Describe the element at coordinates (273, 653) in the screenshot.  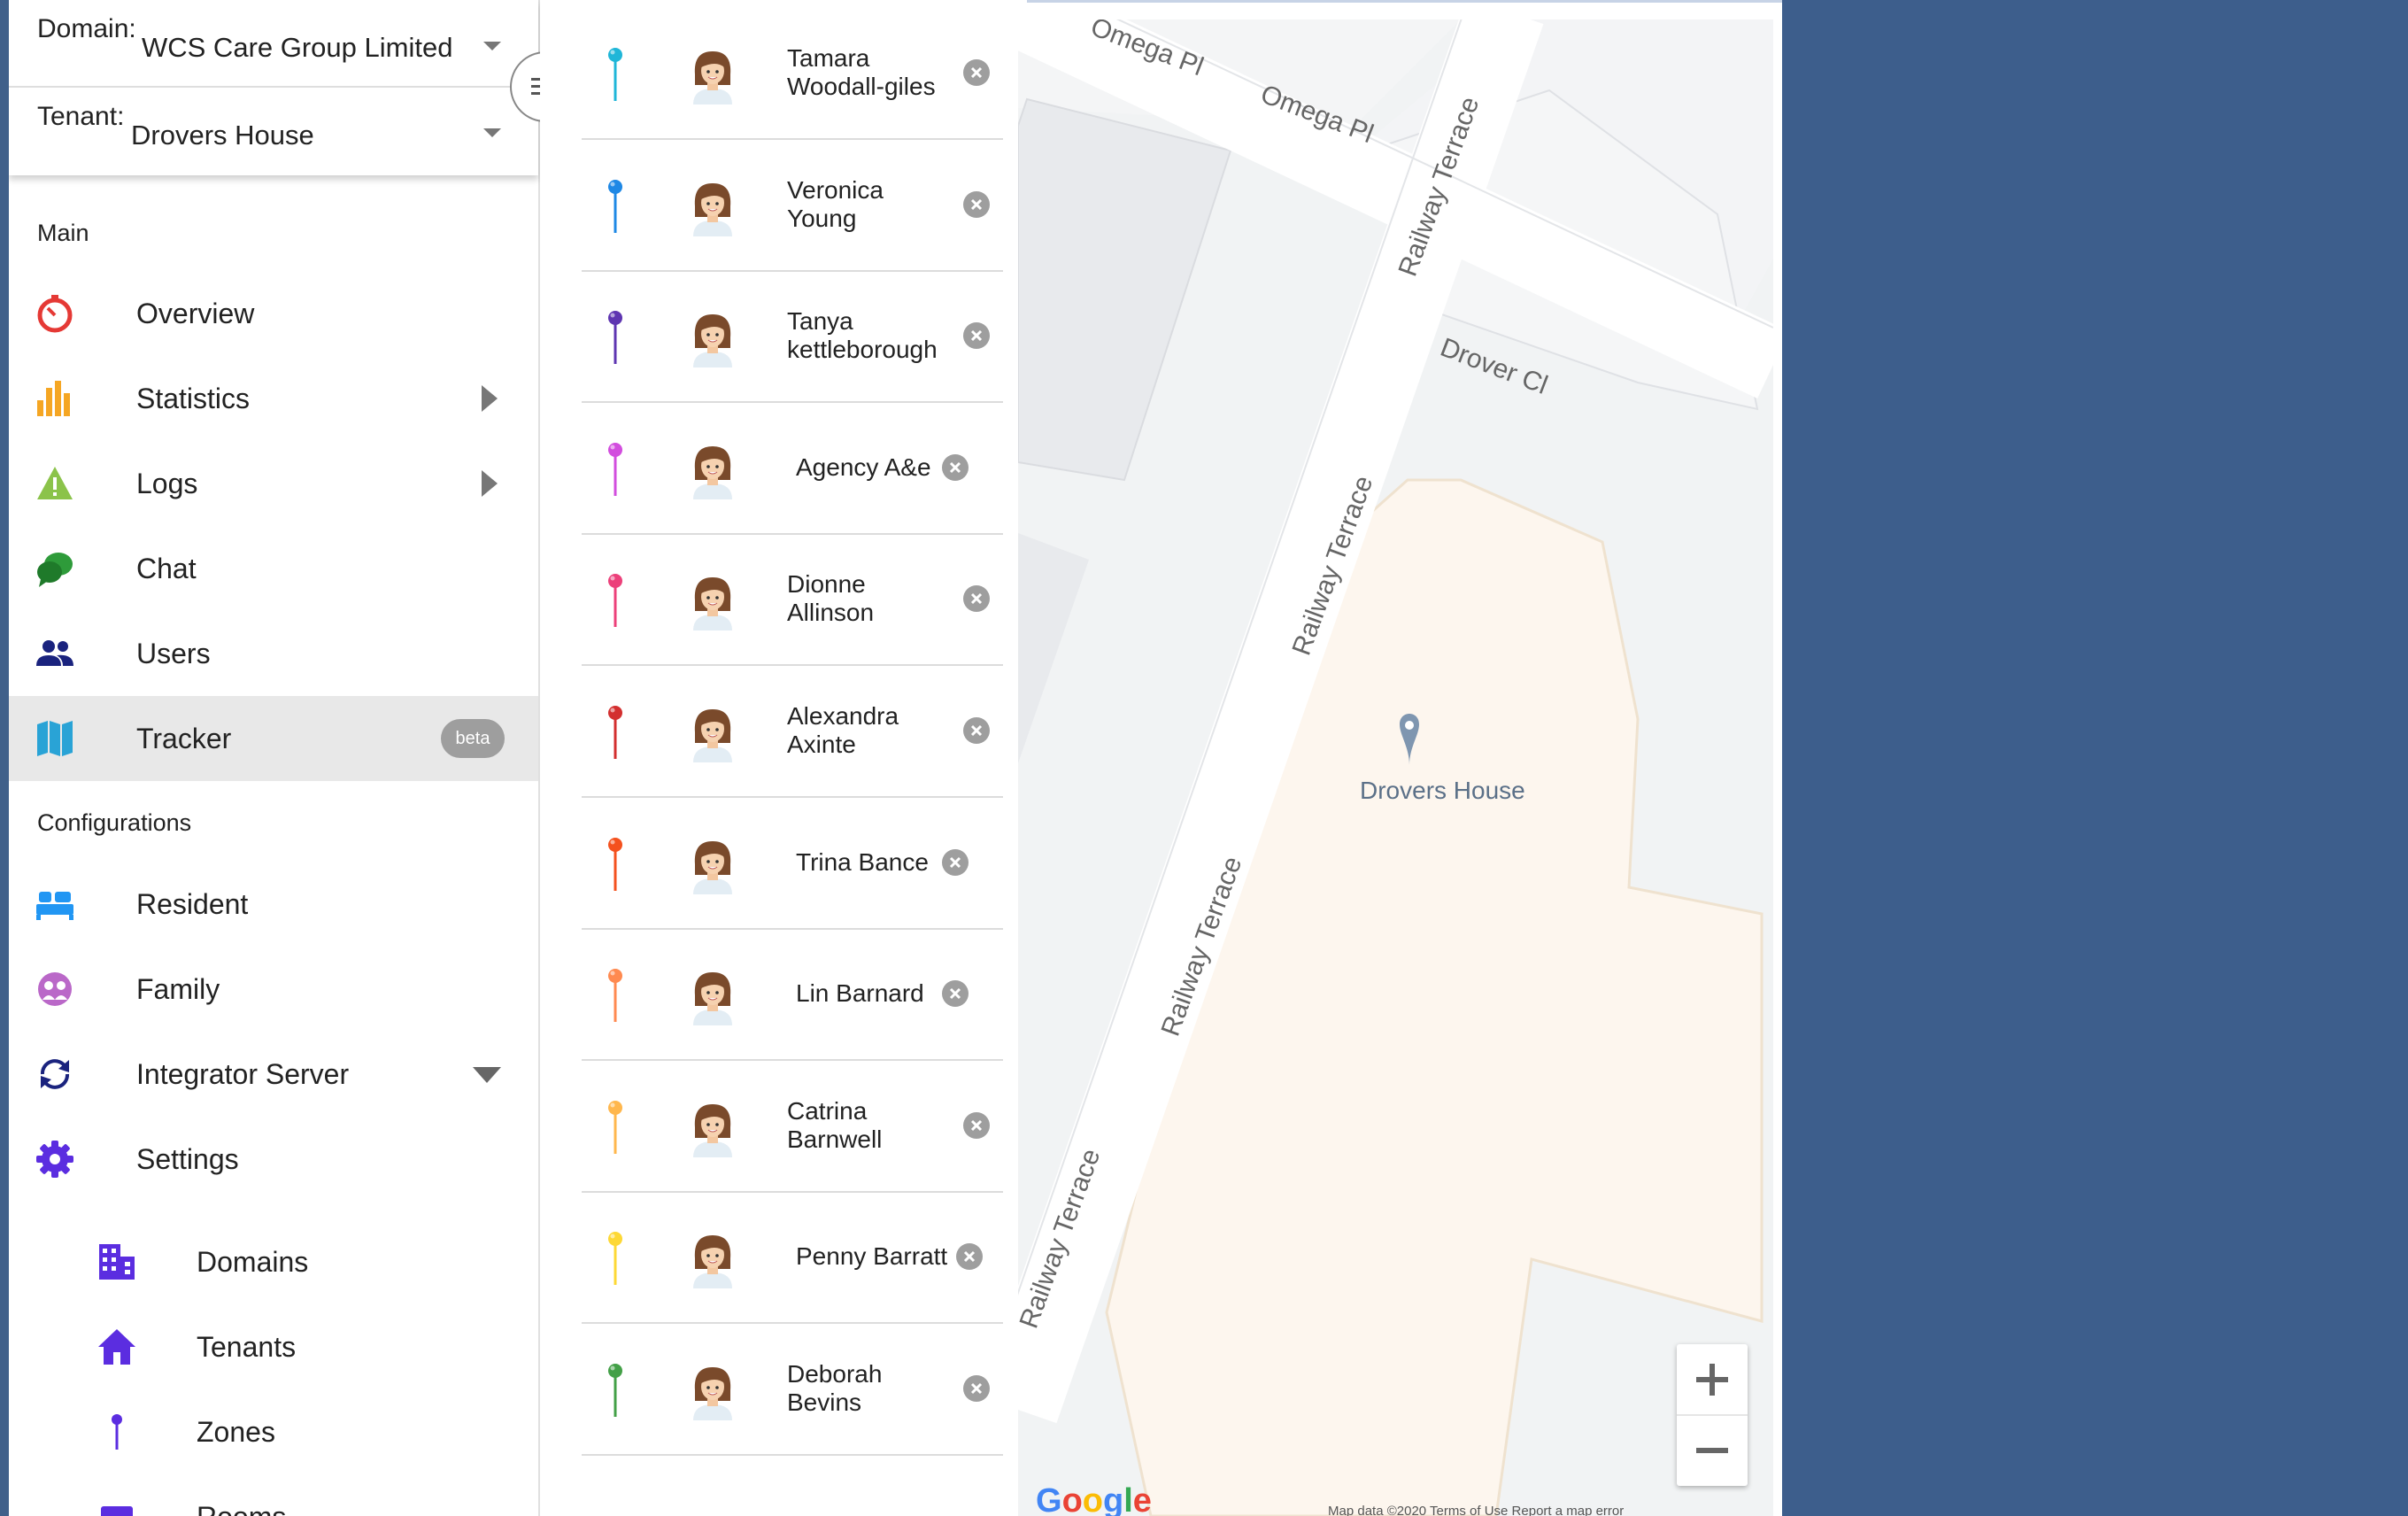
I see `sidebar-item-users: Users` at that location.